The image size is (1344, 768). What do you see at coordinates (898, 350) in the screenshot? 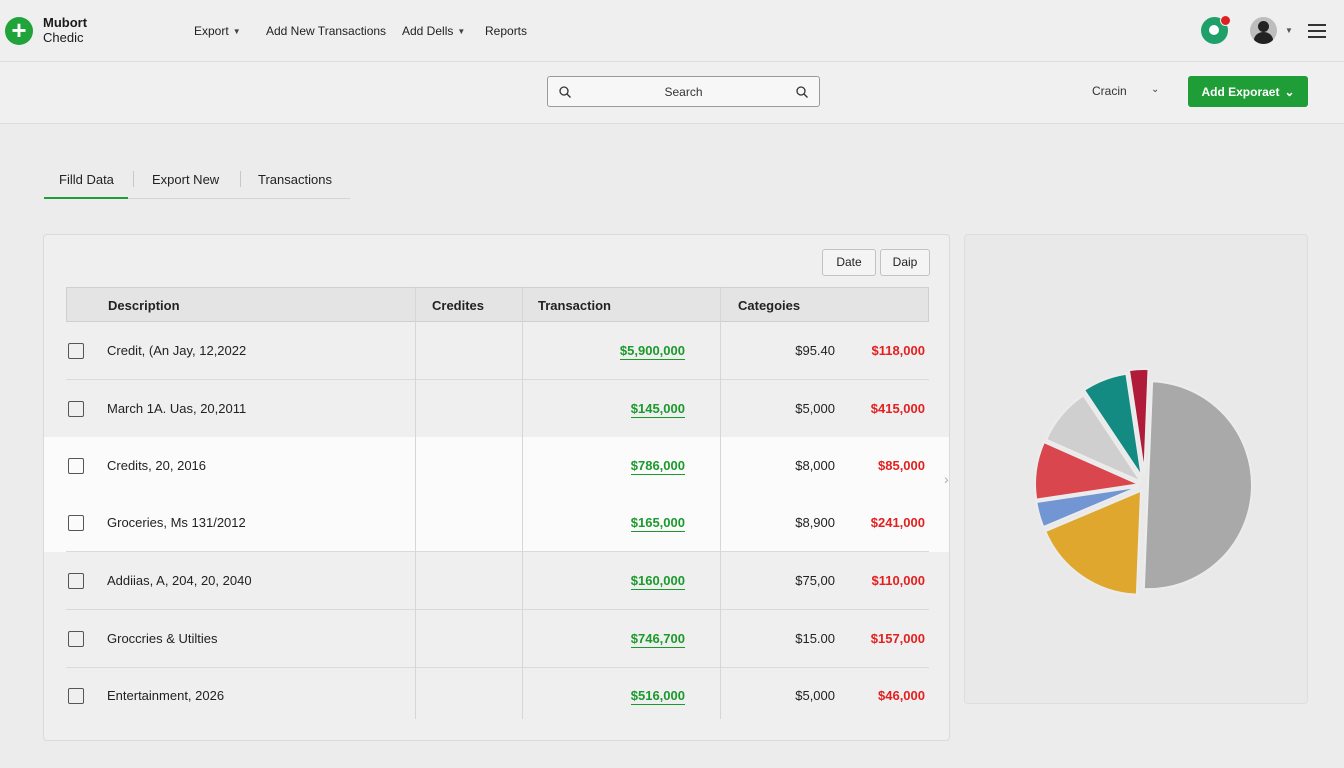
I see `row-debit-amount: $118,000` at bounding box center [898, 350].